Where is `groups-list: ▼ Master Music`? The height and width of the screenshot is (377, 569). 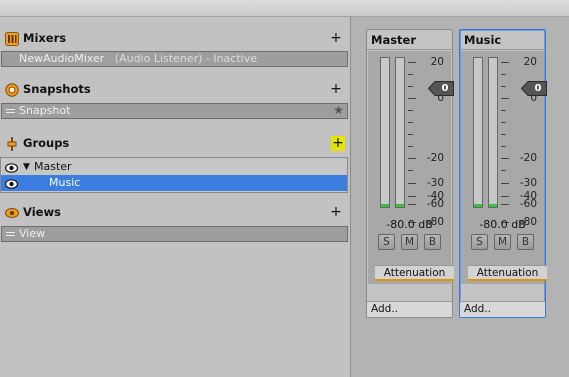
groups-list: ▼ Master Music is located at coordinates (174, 175).